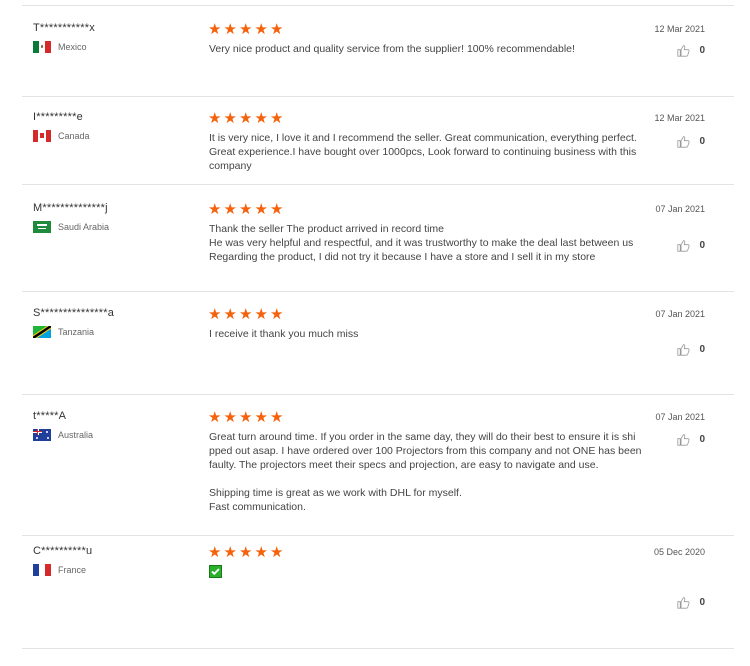 This screenshot has height=666, width=750. I want to click on reviewer-name: C**********u, so click(63, 551).